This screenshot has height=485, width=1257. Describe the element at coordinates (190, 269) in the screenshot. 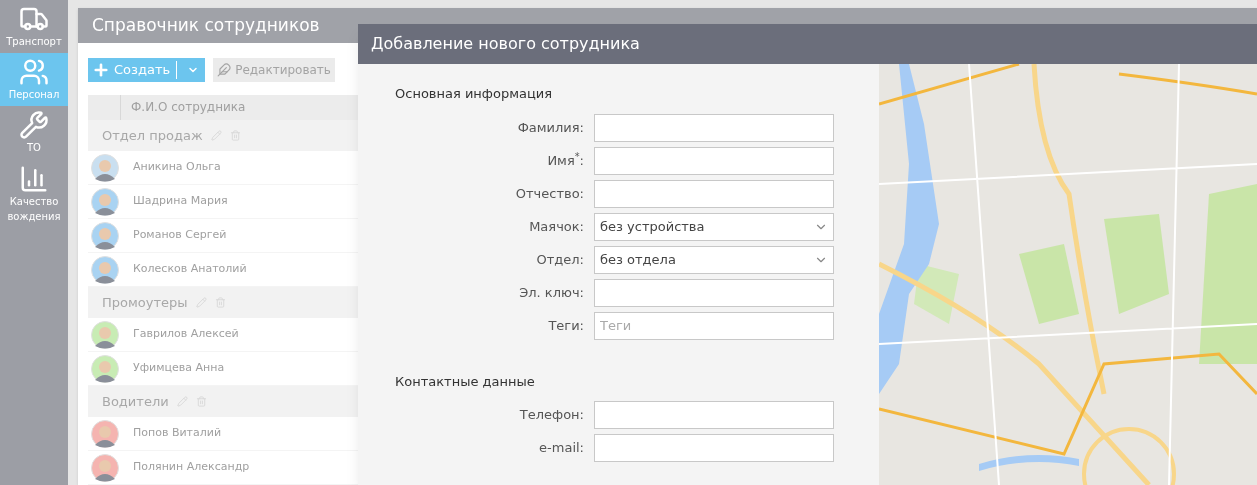

I see `employee-name: Колесков Анатолий` at that location.